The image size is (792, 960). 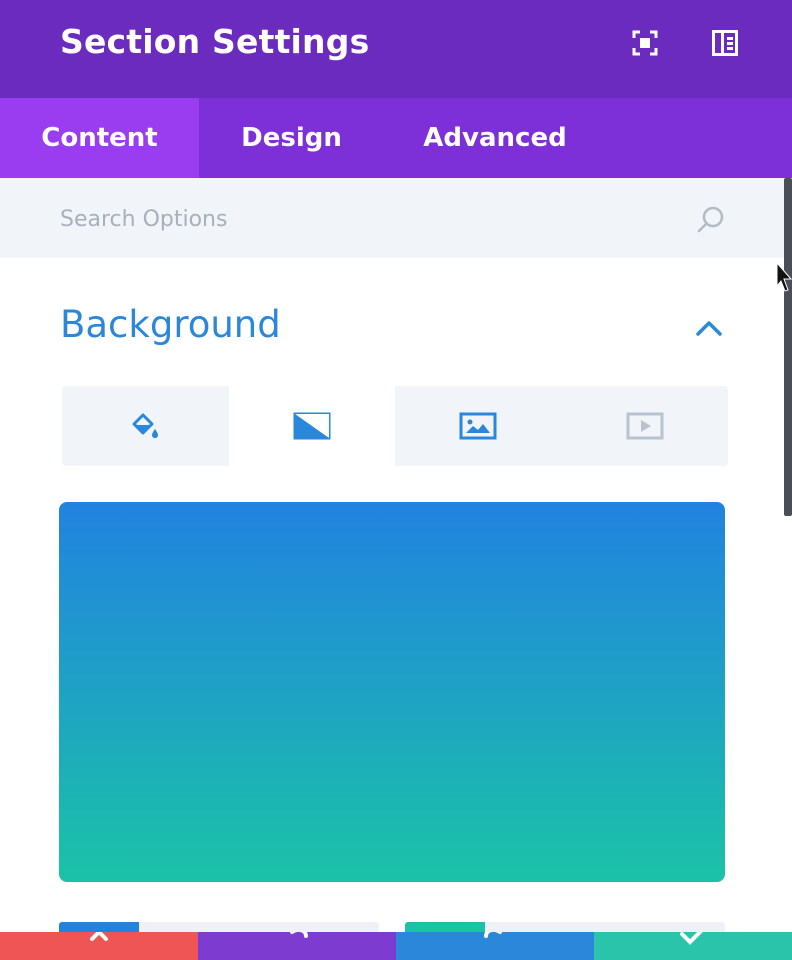 I want to click on tab-content-label: Content, so click(x=99, y=138).